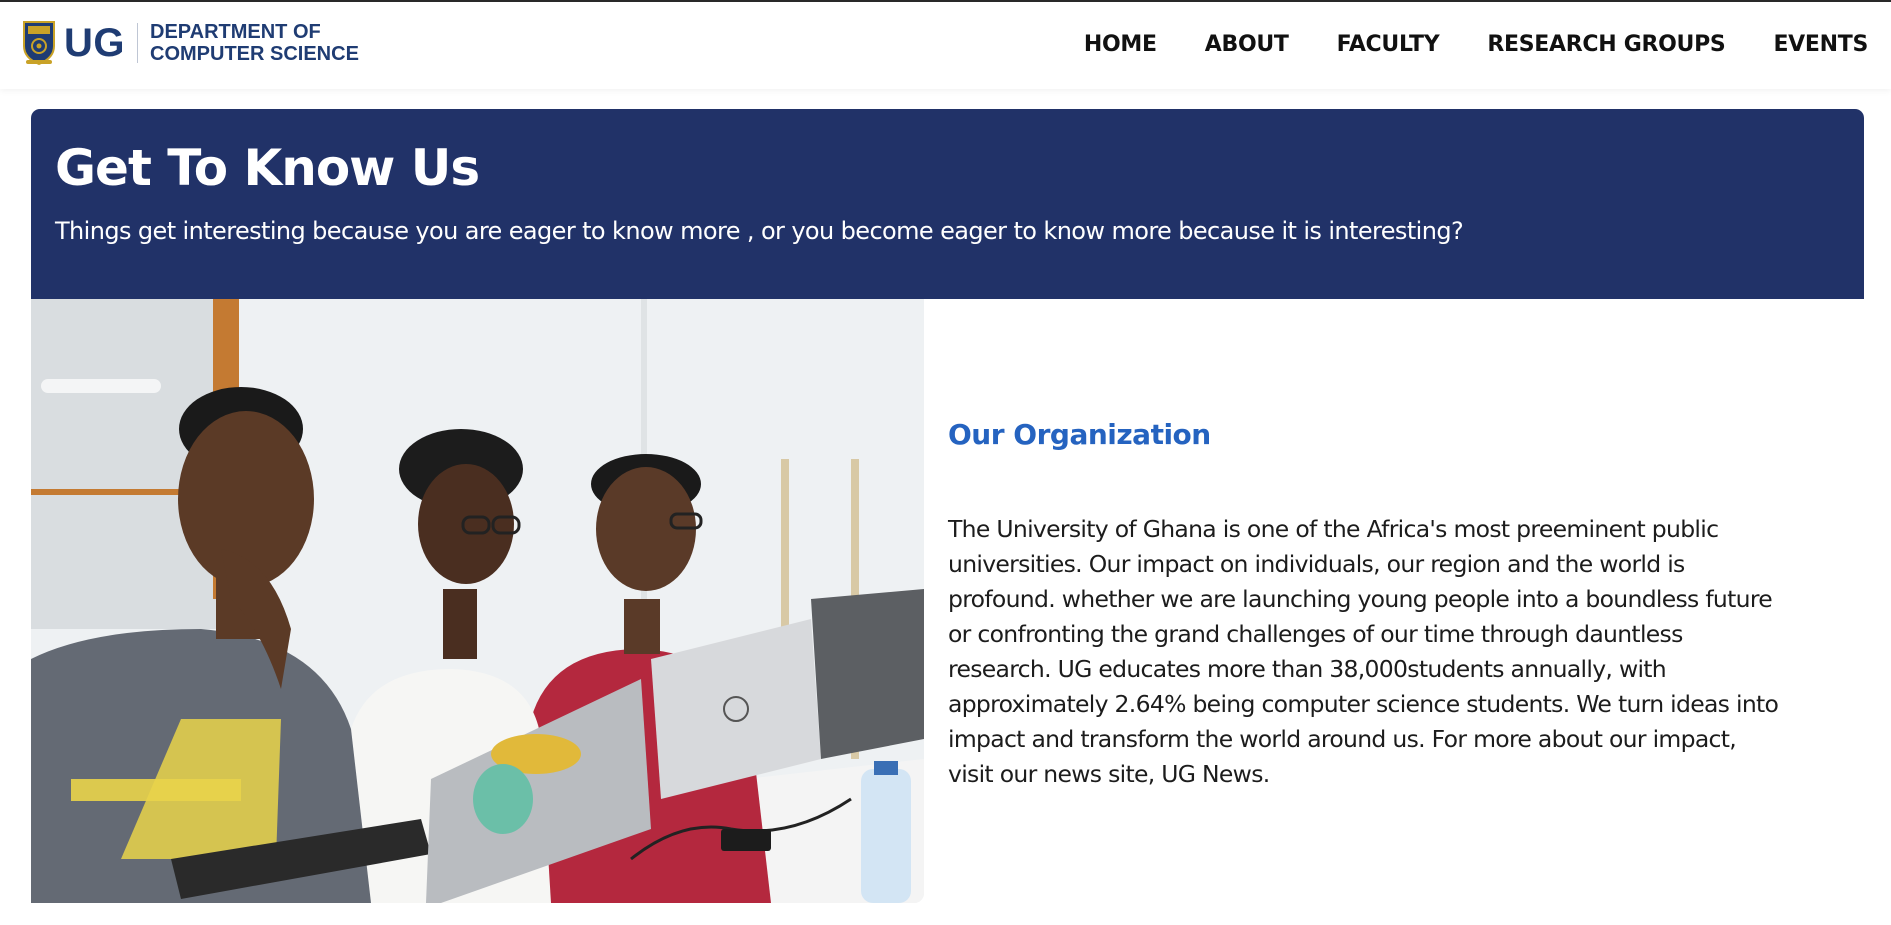 The height and width of the screenshot is (925, 1891). I want to click on brand-department-name: DEPARTMENT OF COMPUTER SCIENCE, so click(254, 43).